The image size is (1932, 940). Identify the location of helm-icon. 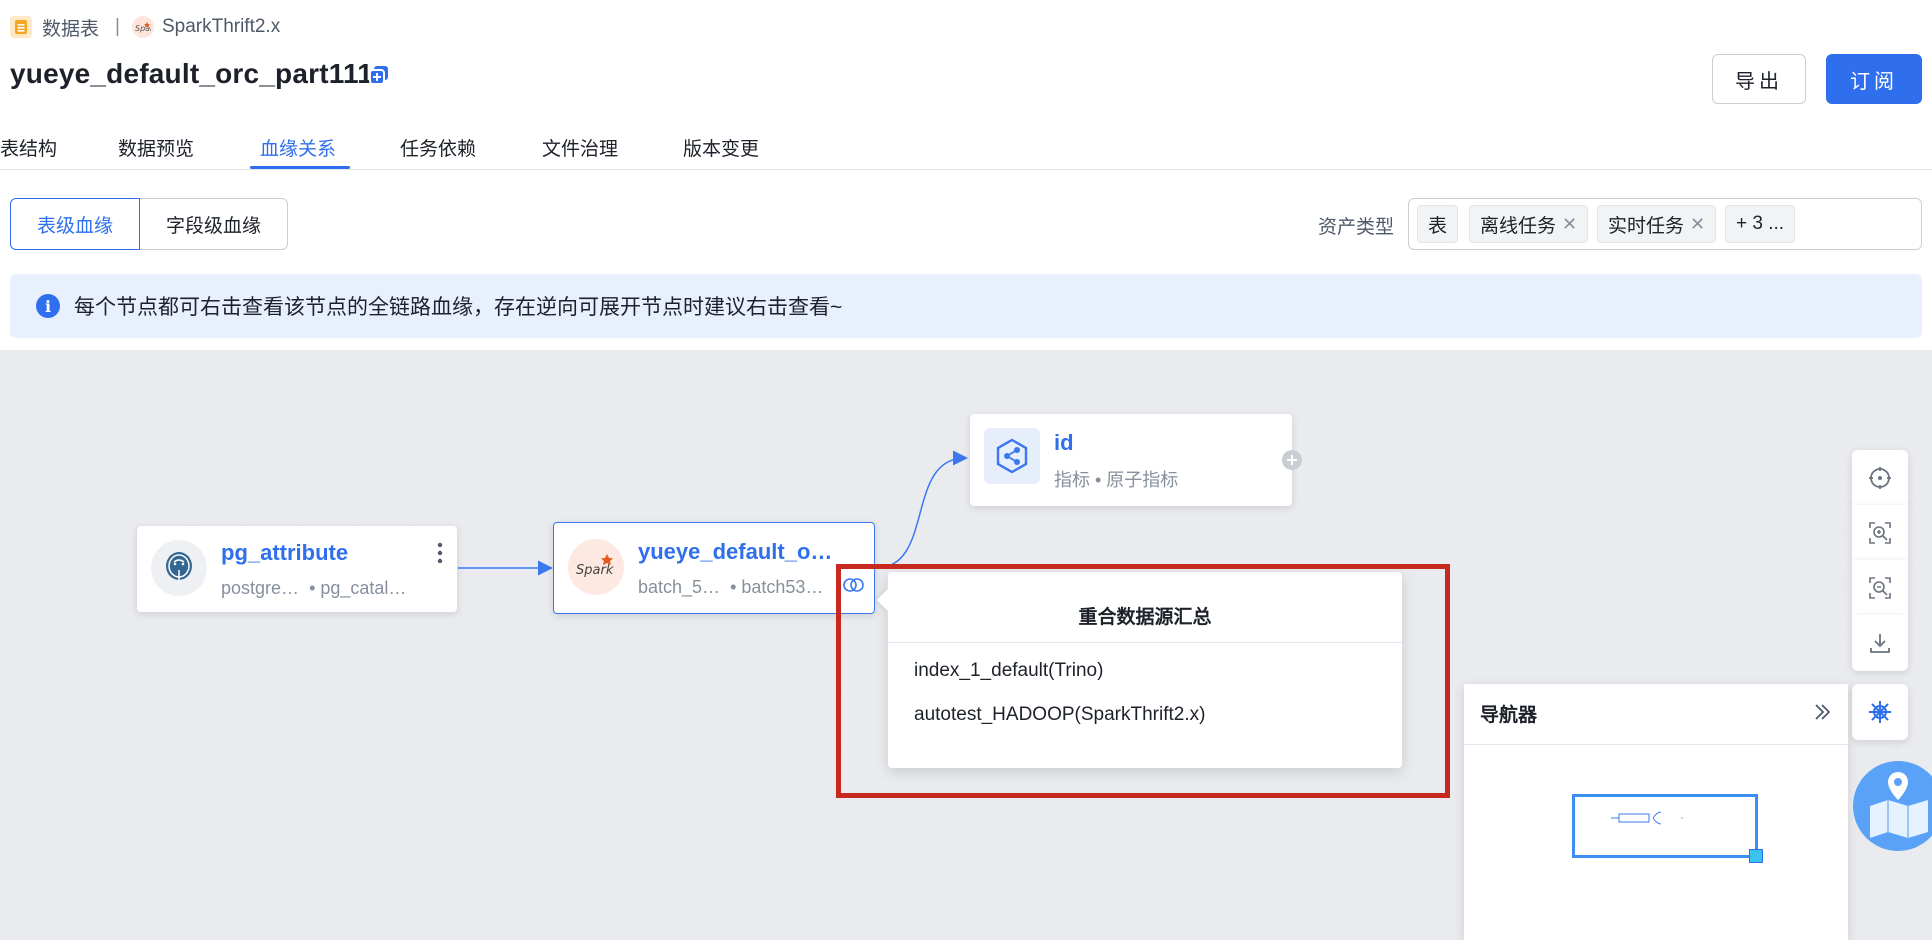
(1880, 712).